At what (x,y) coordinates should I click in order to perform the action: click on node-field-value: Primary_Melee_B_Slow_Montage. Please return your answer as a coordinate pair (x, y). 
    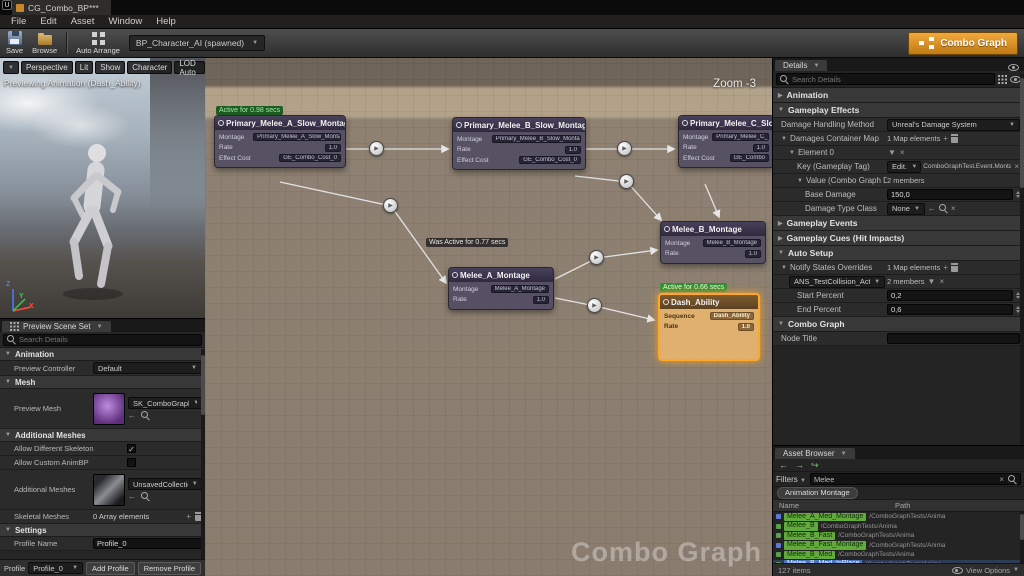
    Looking at the image, I should click on (536, 139).